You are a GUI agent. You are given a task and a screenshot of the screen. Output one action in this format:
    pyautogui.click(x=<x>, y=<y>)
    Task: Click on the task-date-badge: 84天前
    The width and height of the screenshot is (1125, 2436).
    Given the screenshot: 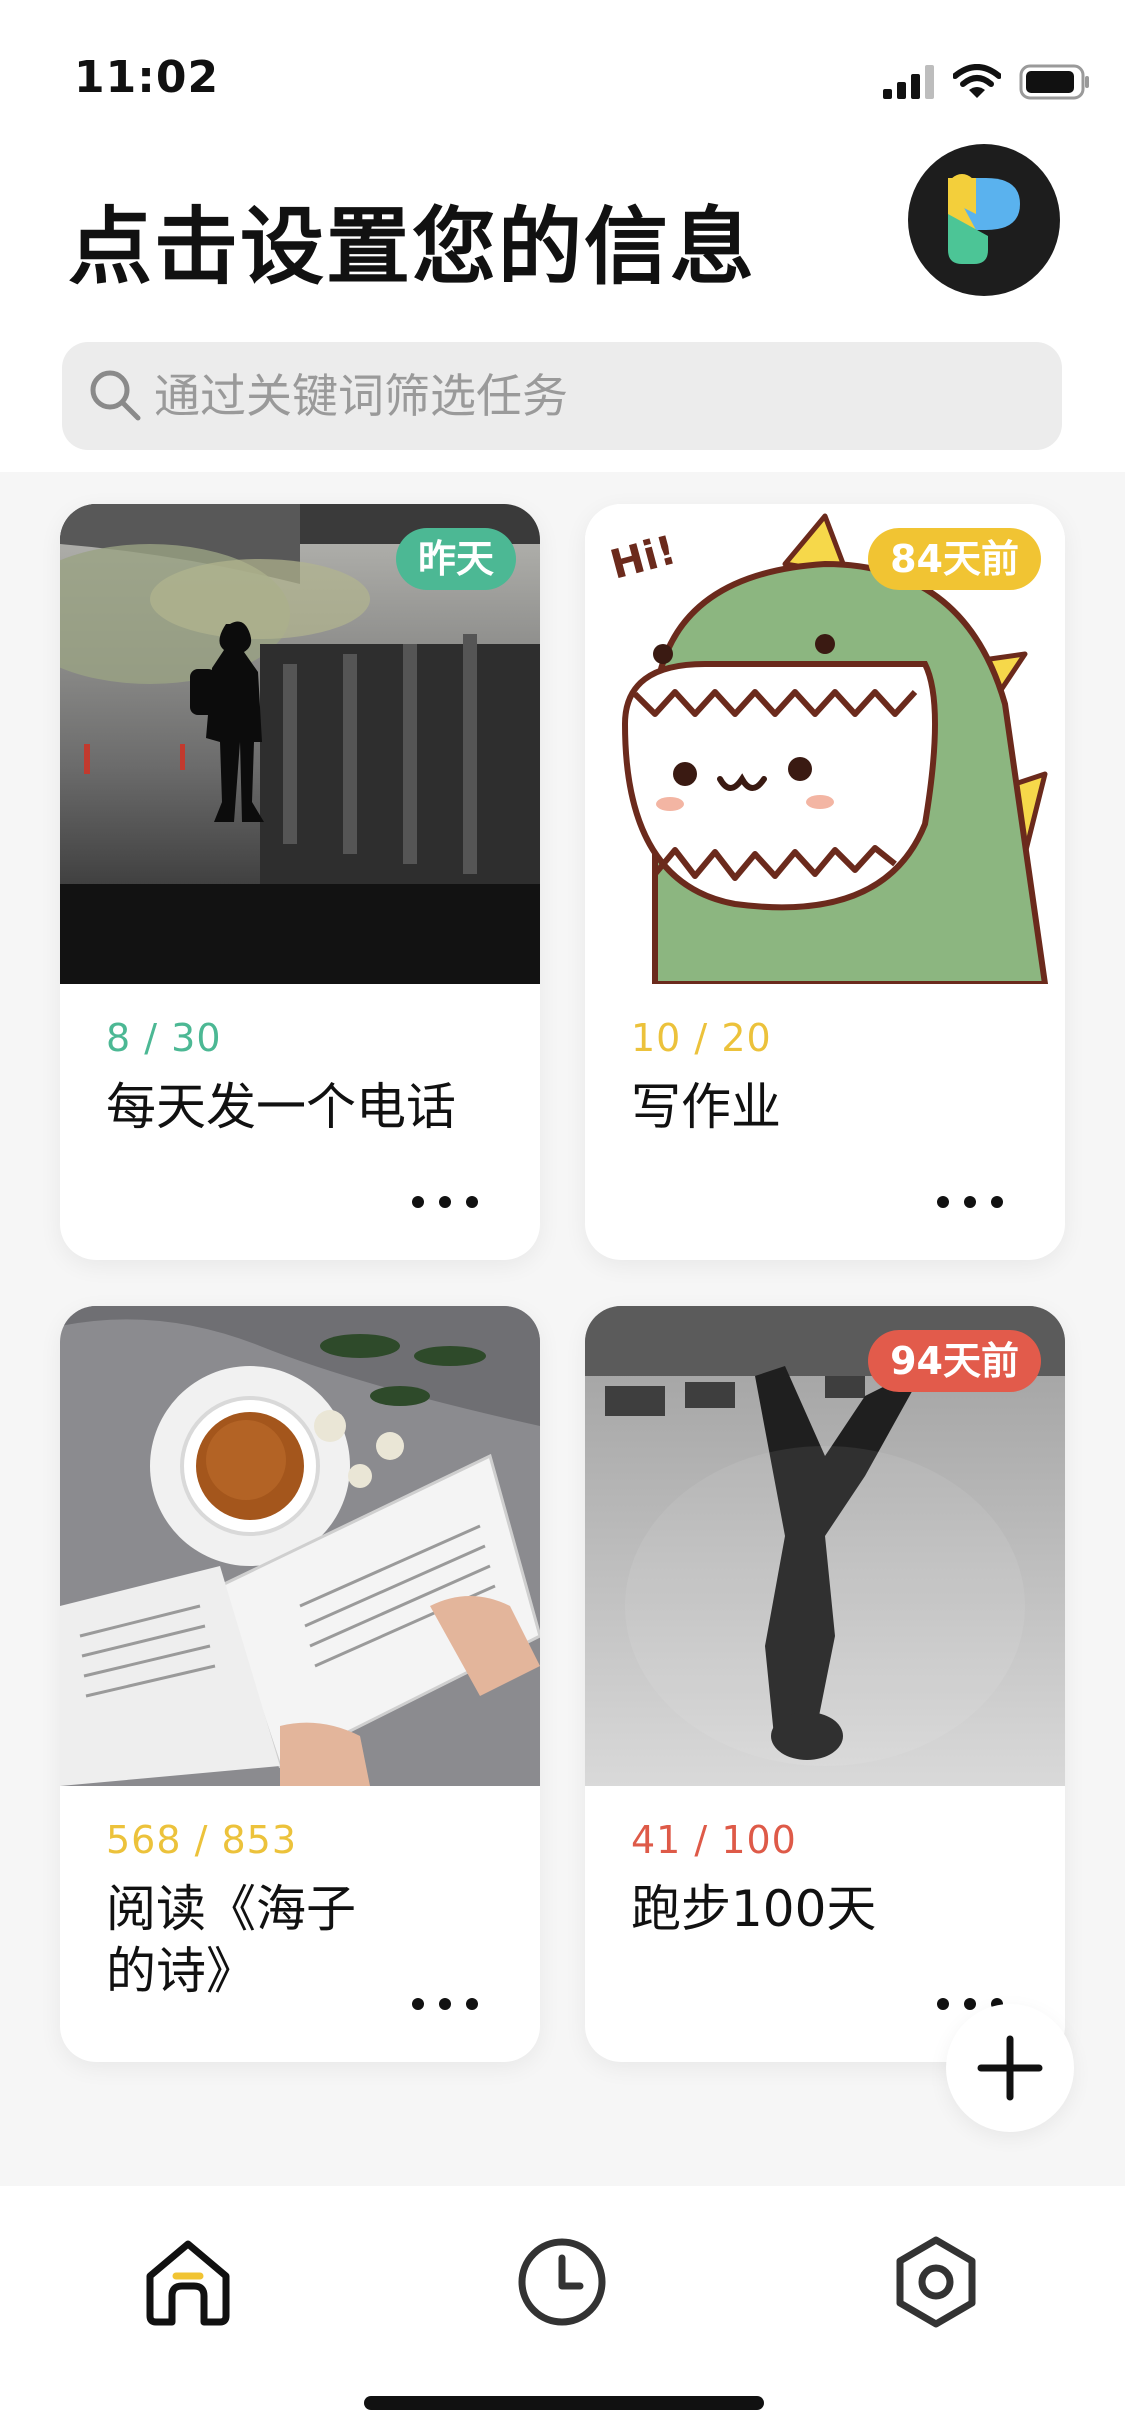 What is the action you would take?
    pyautogui.click(x=954, y=559)
    